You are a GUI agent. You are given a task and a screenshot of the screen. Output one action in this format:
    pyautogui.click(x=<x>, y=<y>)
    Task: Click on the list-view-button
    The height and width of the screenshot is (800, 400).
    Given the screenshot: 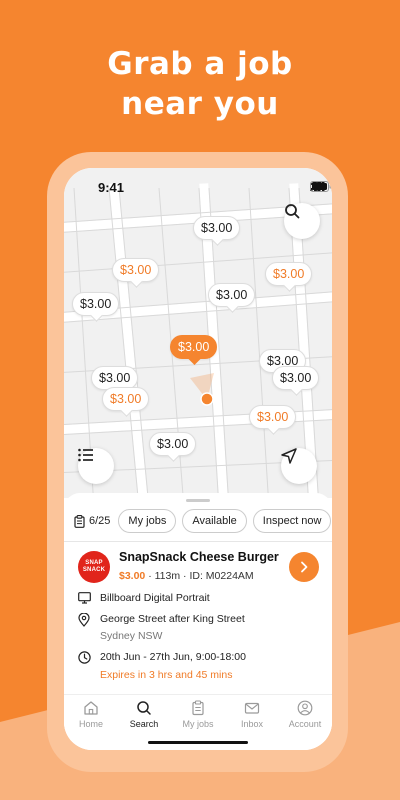 What is the action you would take?
    pyautogui.click(x=96, y=466)
    